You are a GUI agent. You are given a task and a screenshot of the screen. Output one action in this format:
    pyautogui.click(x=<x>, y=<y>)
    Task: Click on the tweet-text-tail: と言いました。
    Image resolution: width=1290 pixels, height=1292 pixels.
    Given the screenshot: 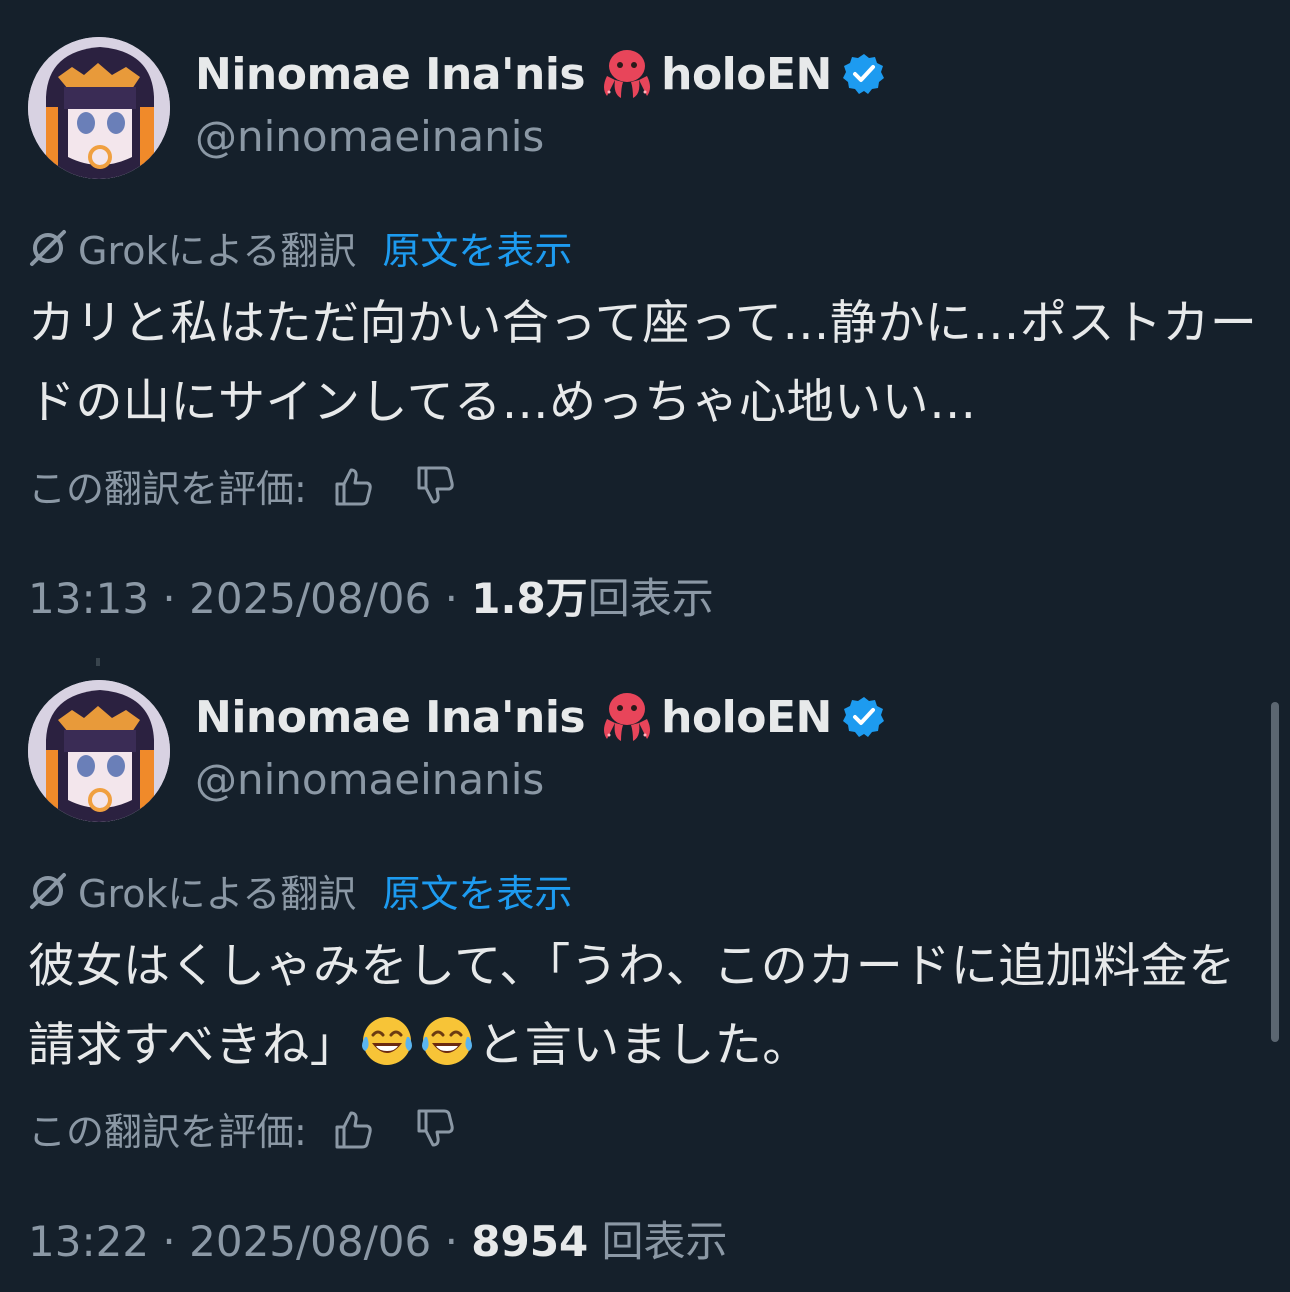 What is the action you would take?
    pyautogui.click(x=643, y=1045)
    